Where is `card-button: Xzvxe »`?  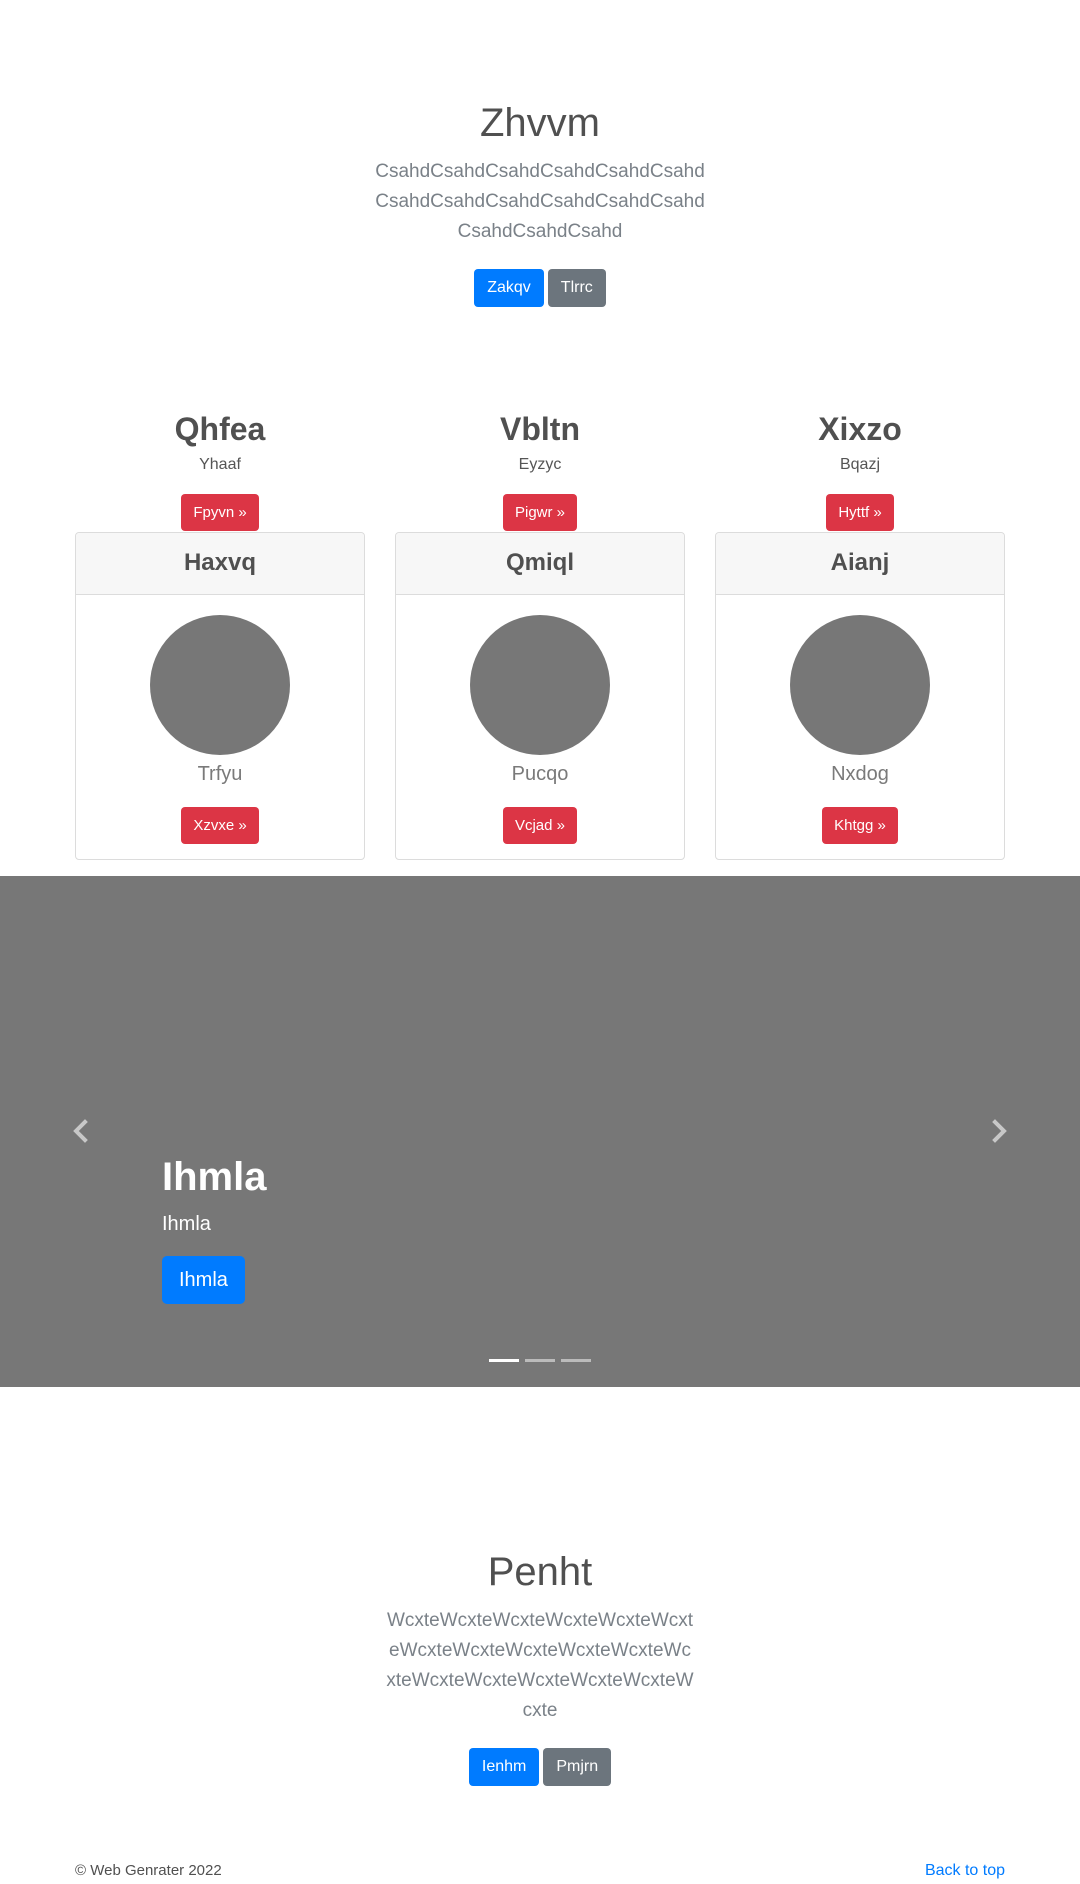
card-button: Xzvxe » is located at coordinates (220, 825).